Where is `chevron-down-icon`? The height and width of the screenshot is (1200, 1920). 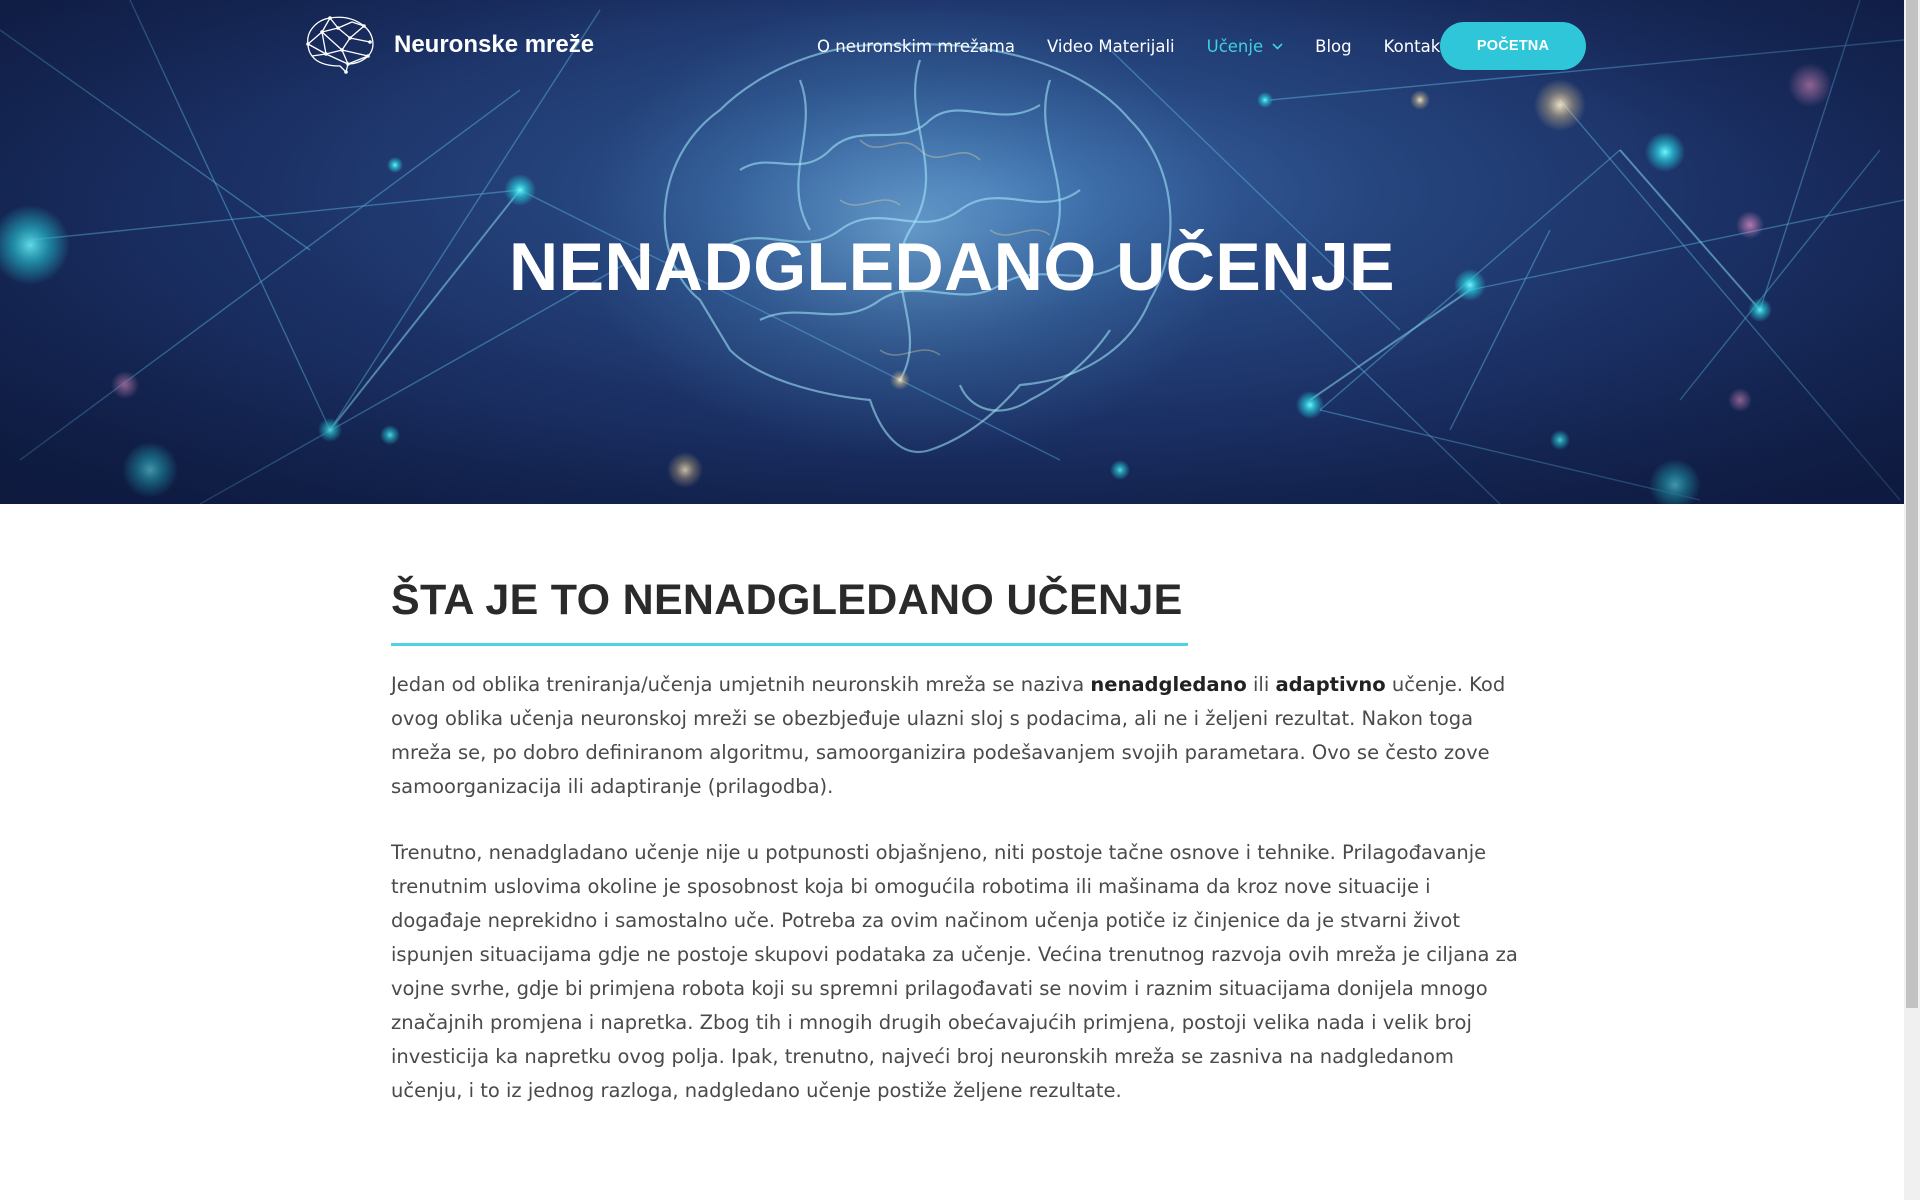 chevron-down-icon is located at coordinates (1277, 46).